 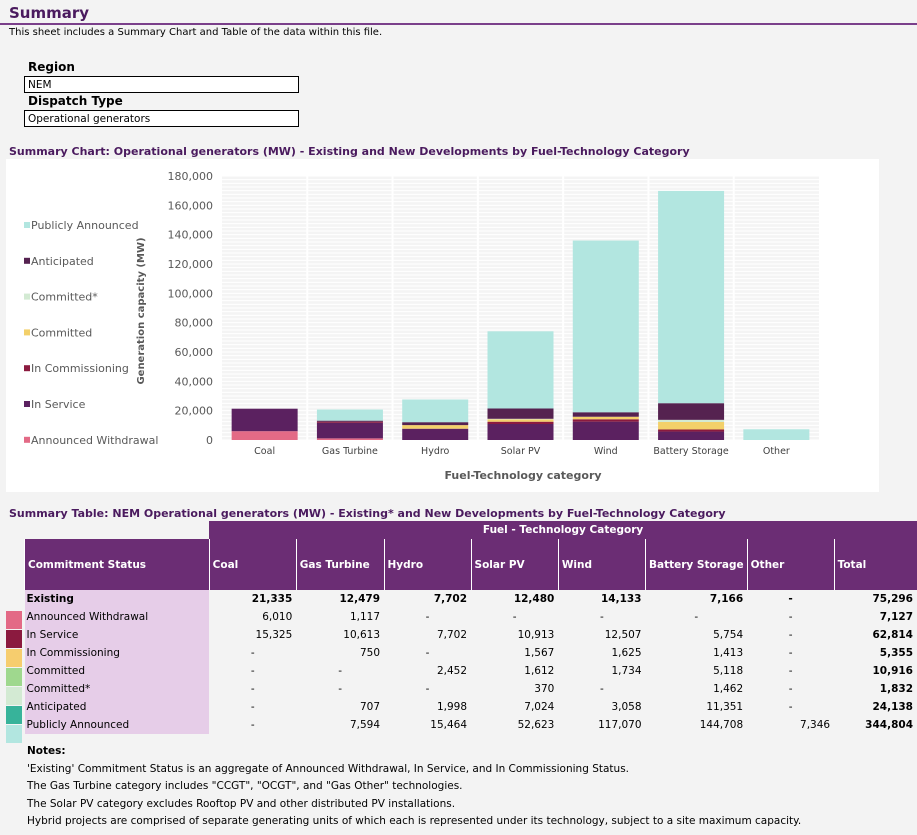 I want to click on table-row: Announced Withdrawal 6,010 1,117 - - - - - 7,127, so click(x=470, y=617).